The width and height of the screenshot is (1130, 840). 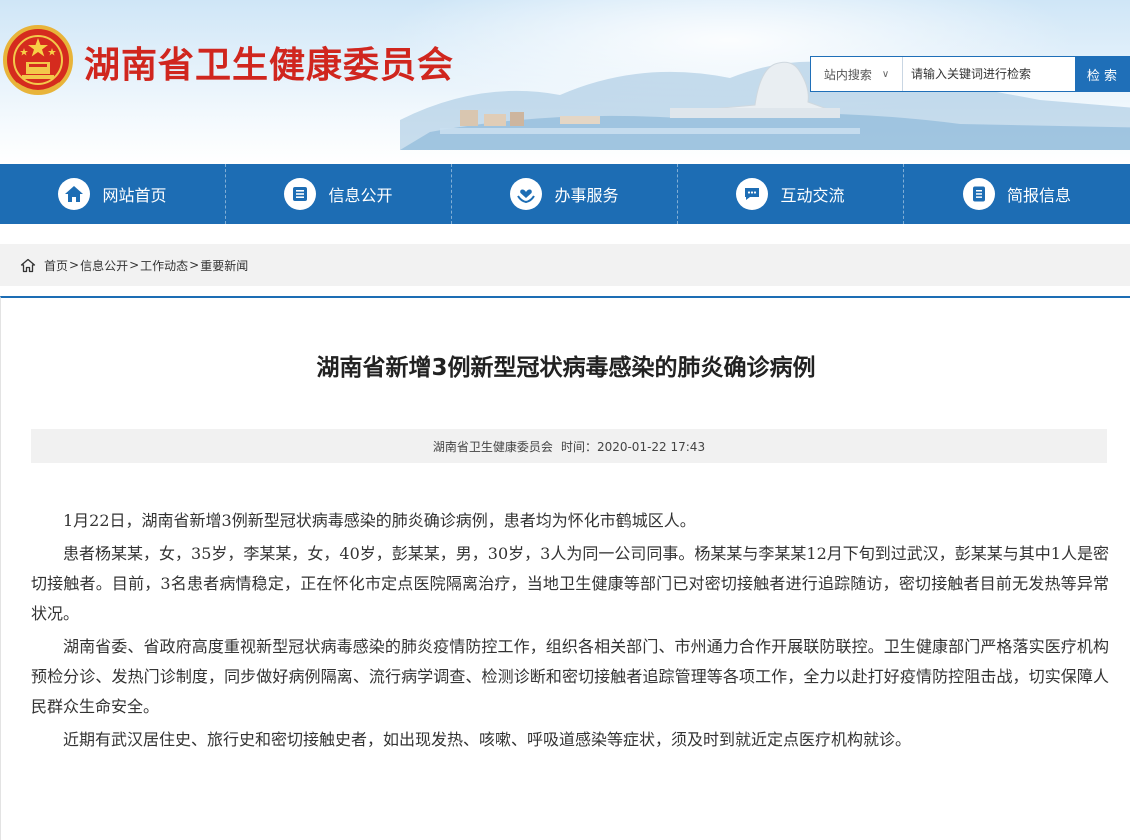 I want to click on home-icon, so click(x=74, y=194).